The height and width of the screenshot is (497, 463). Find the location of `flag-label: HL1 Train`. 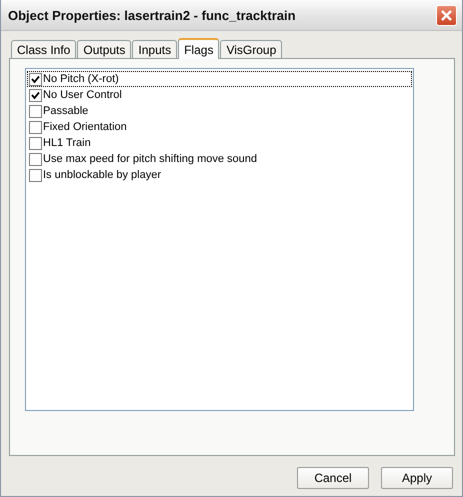

flag-label: HL1 Train is located at coordinates (67, 143).